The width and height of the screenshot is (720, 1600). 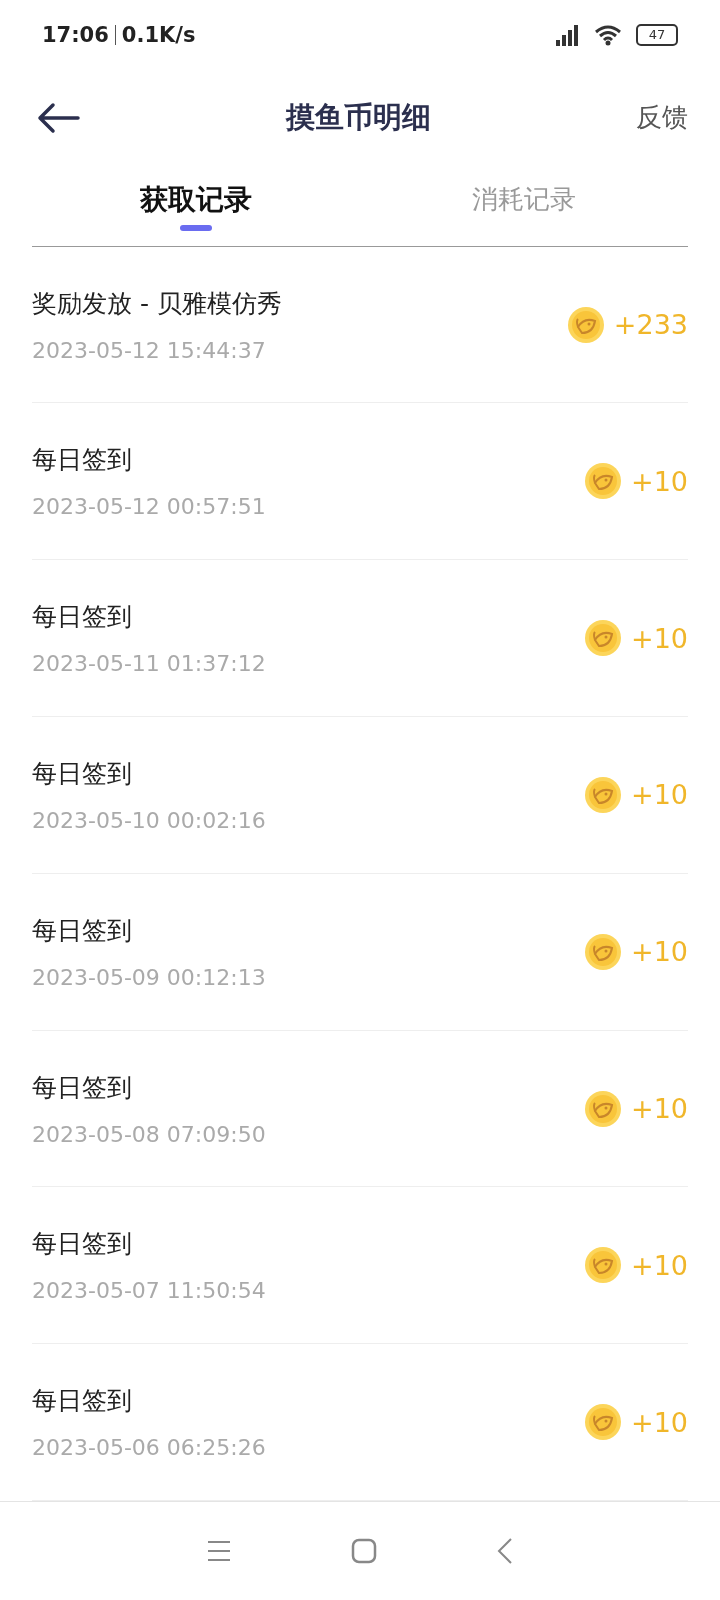 What do you see at coordinates (608, 34) in the screenshot?
I see `wifi-icon` at bounding box center [608, 34].